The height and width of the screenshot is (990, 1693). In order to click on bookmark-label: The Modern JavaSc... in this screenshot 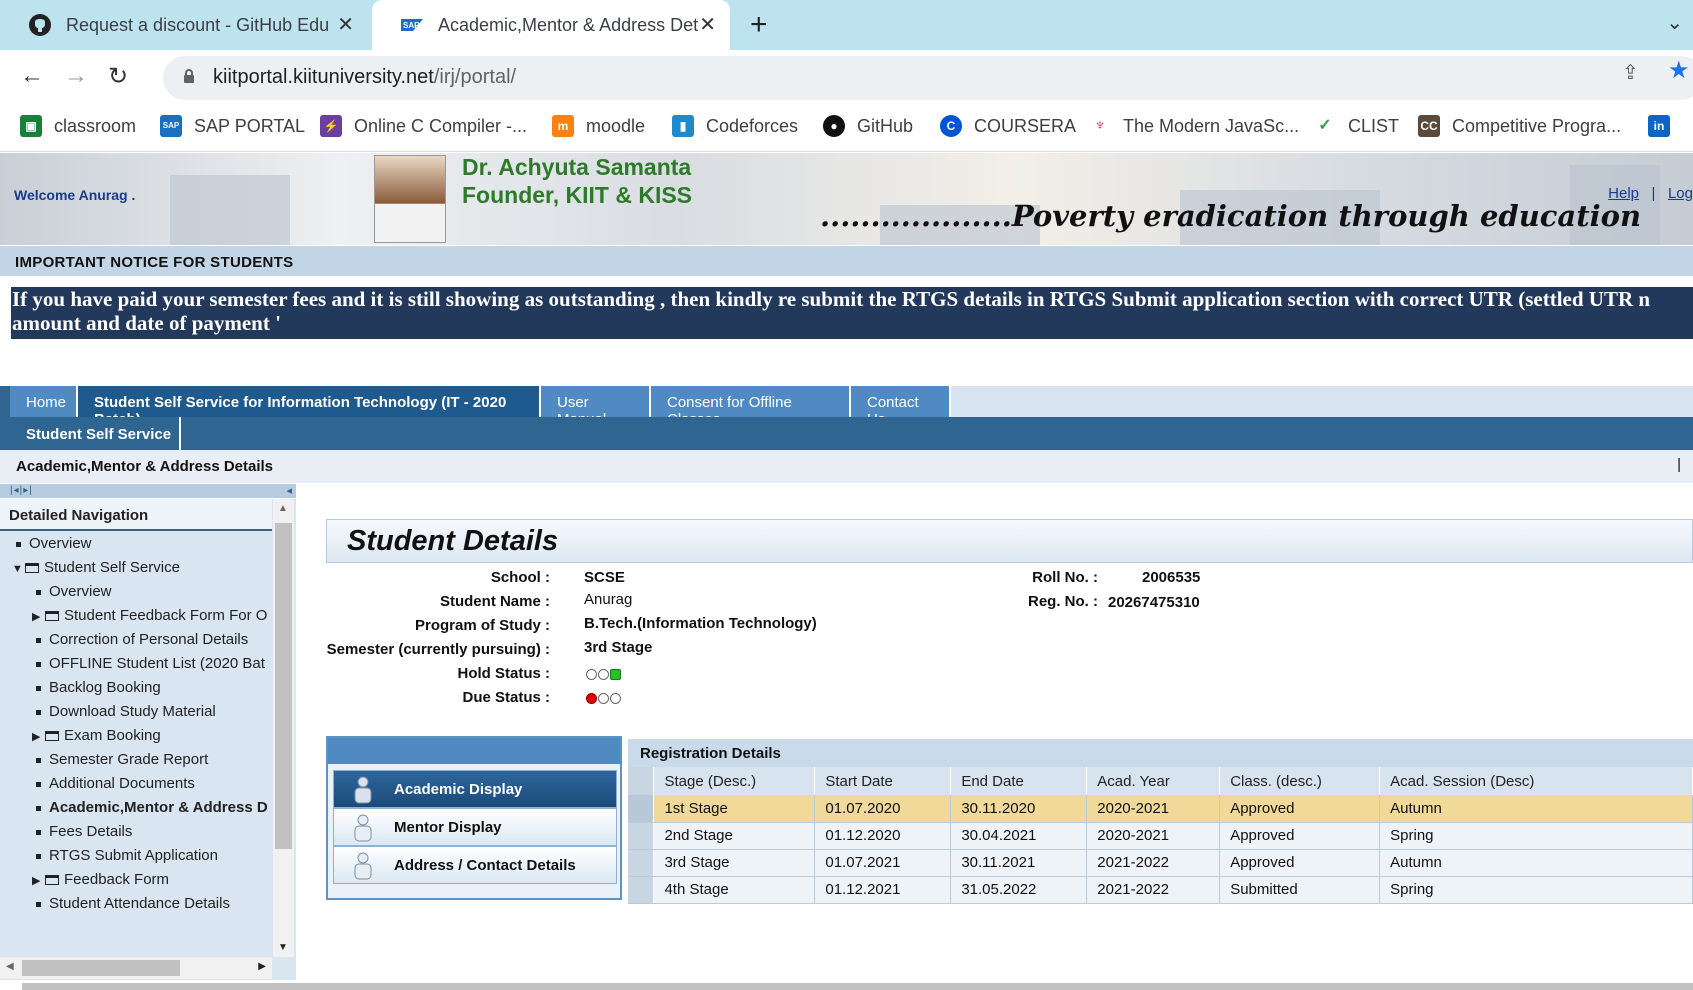, I will do `click(1211, 125)`.